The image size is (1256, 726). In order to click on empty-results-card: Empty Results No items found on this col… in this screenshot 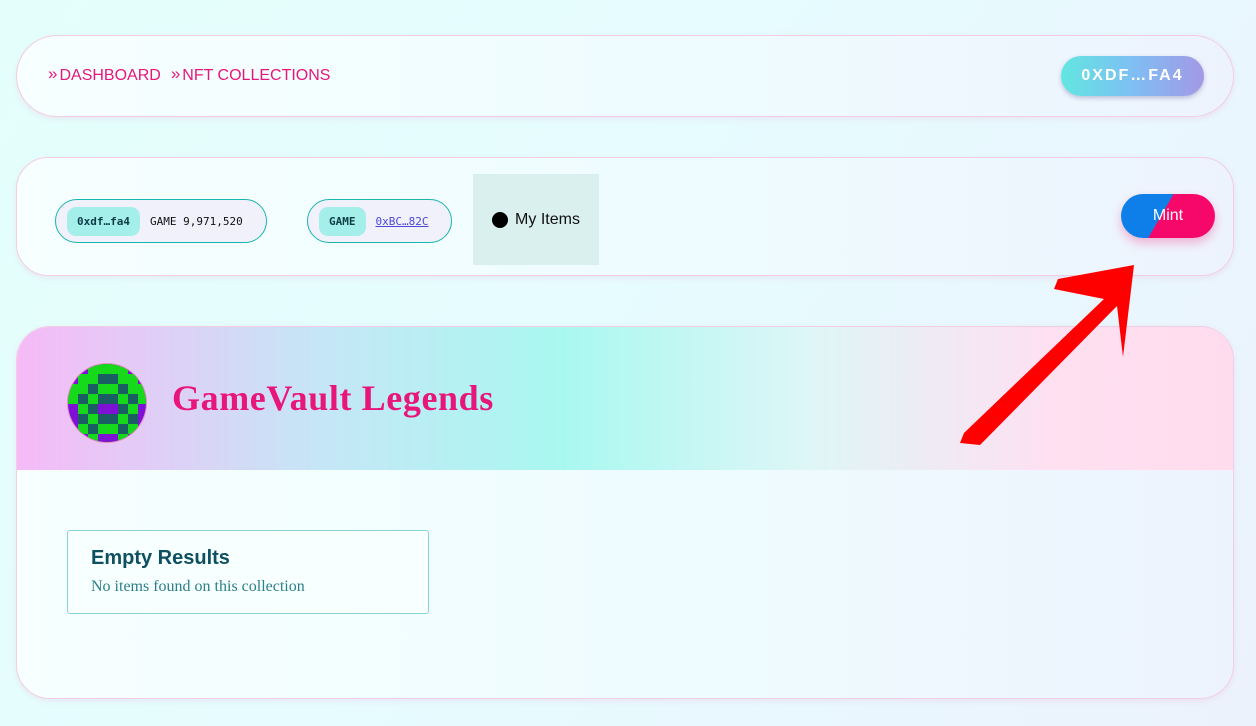, I will do `click(248, 572)`.